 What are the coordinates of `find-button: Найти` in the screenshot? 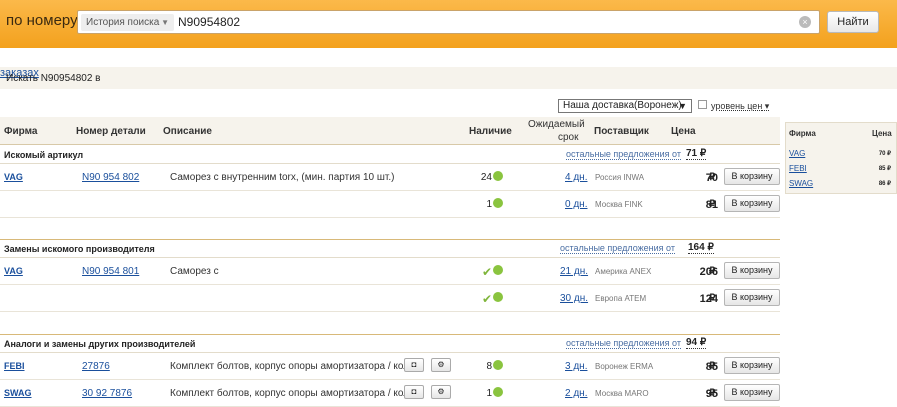 It's located at (853, 22).